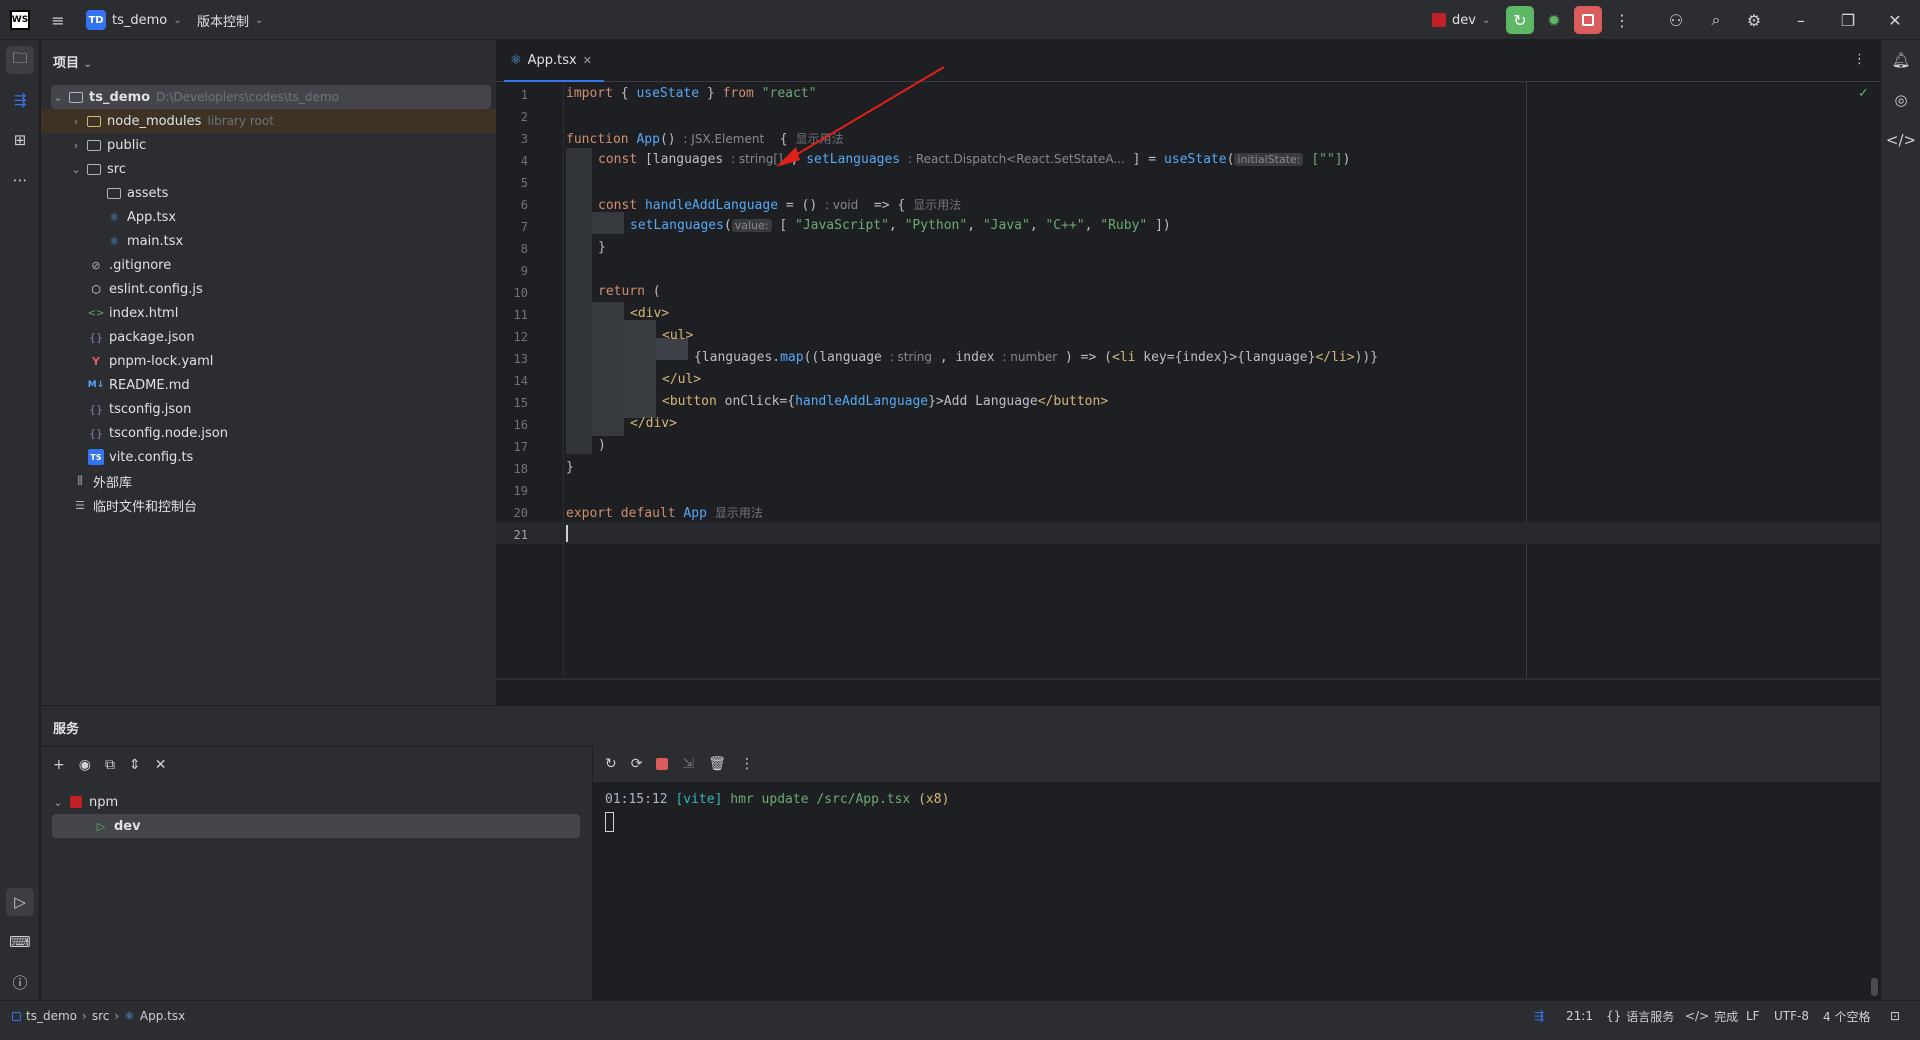 This screenshot has height=1040, width=1920. Describe the element at coordinates (1801, 20) in the screenshot. I see `minimize-icon: –` at that location.